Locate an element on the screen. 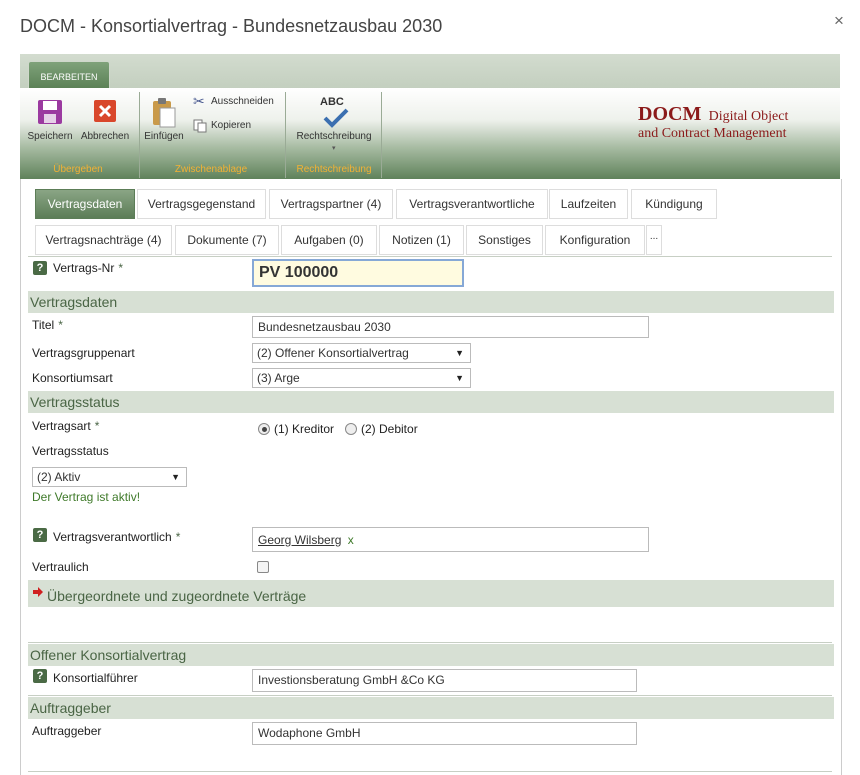  copy-button: Kopieren is located at coordinates (228, 127).